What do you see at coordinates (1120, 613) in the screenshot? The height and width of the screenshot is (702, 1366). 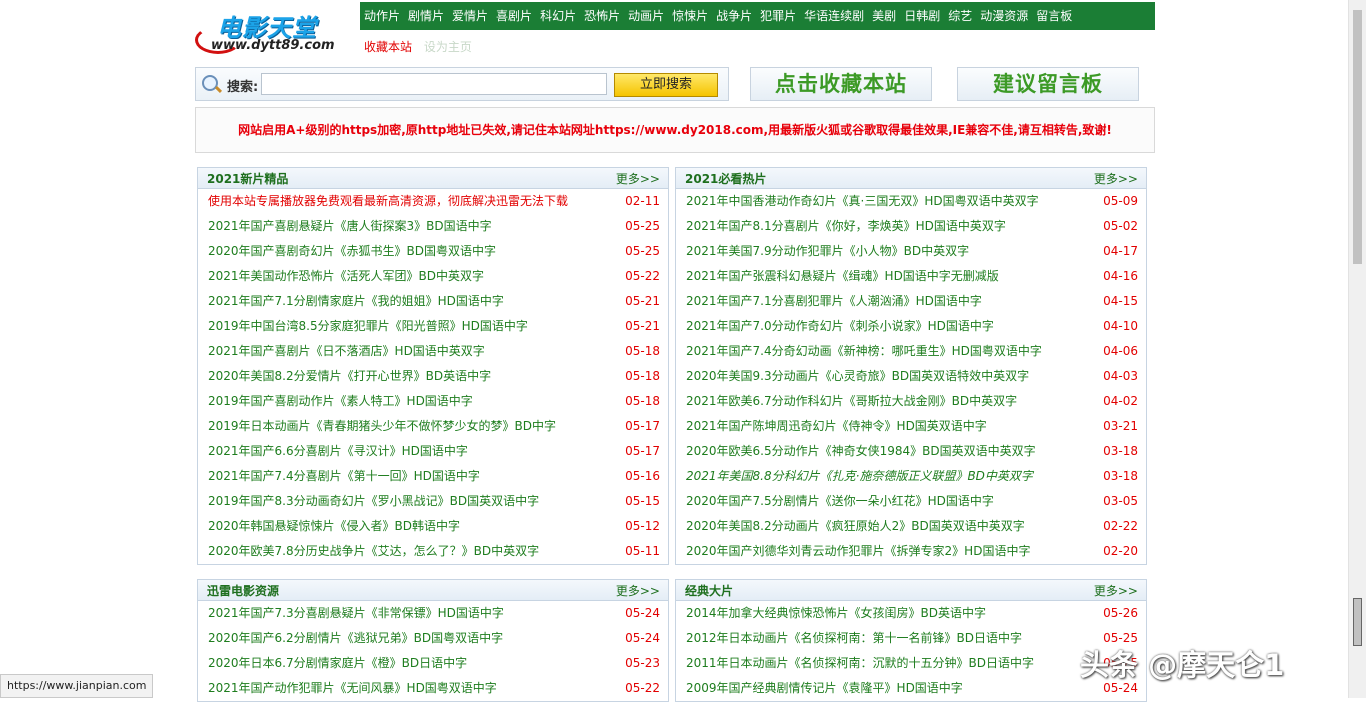 I see `movie-date: 05-26` at bounding box center [1120, 613].